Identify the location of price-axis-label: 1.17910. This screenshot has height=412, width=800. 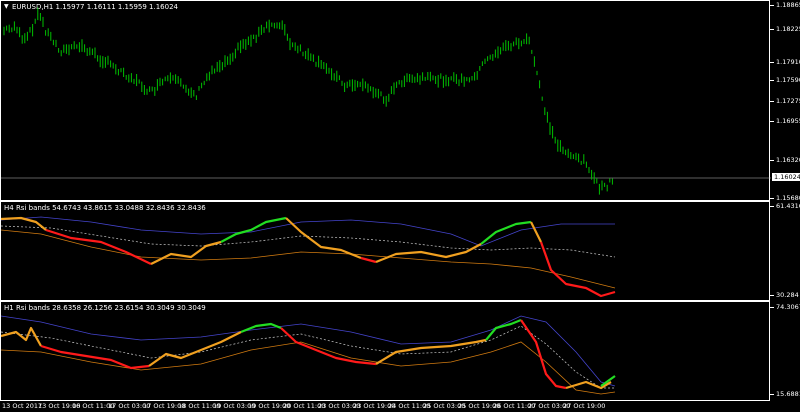
(788, 62).